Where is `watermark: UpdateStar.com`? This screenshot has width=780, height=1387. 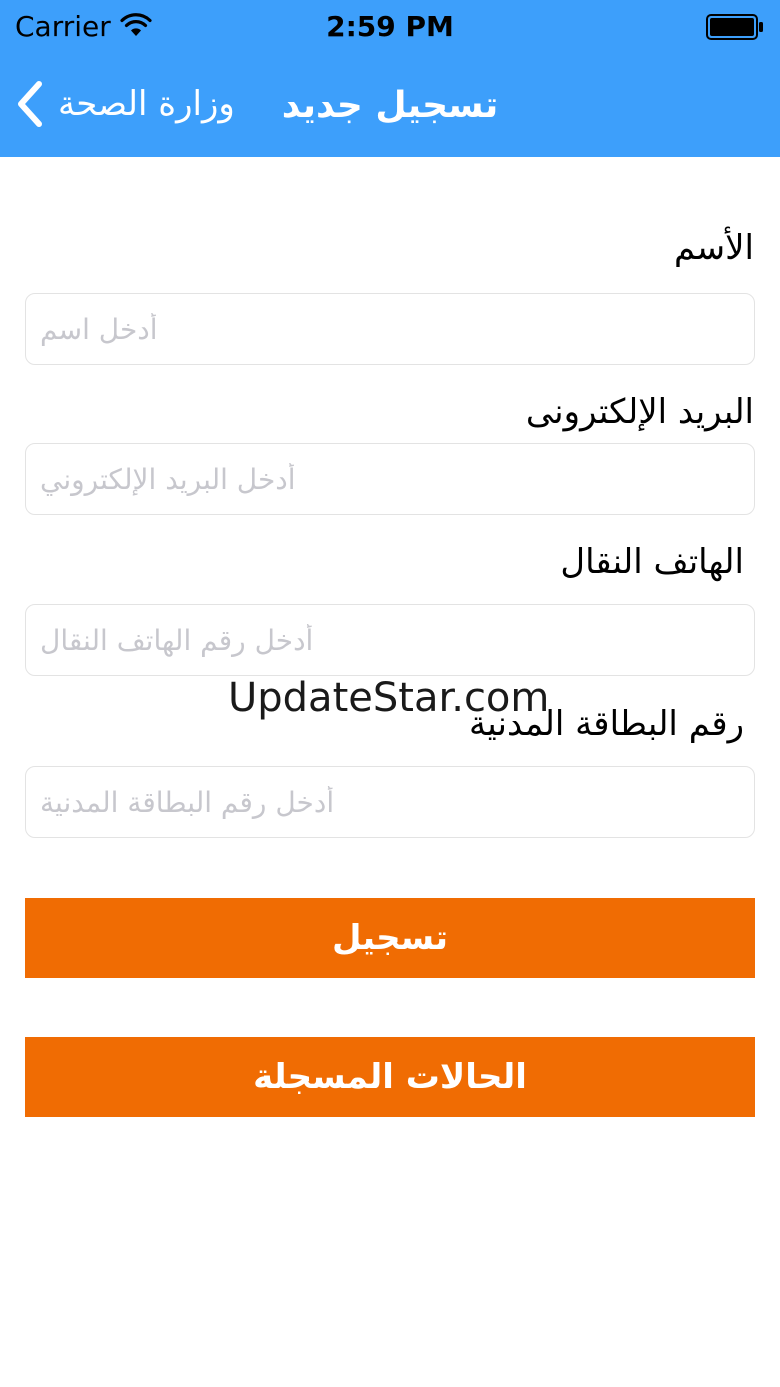 watermark: UpdateStar.com is located at coordinates (389, 698).